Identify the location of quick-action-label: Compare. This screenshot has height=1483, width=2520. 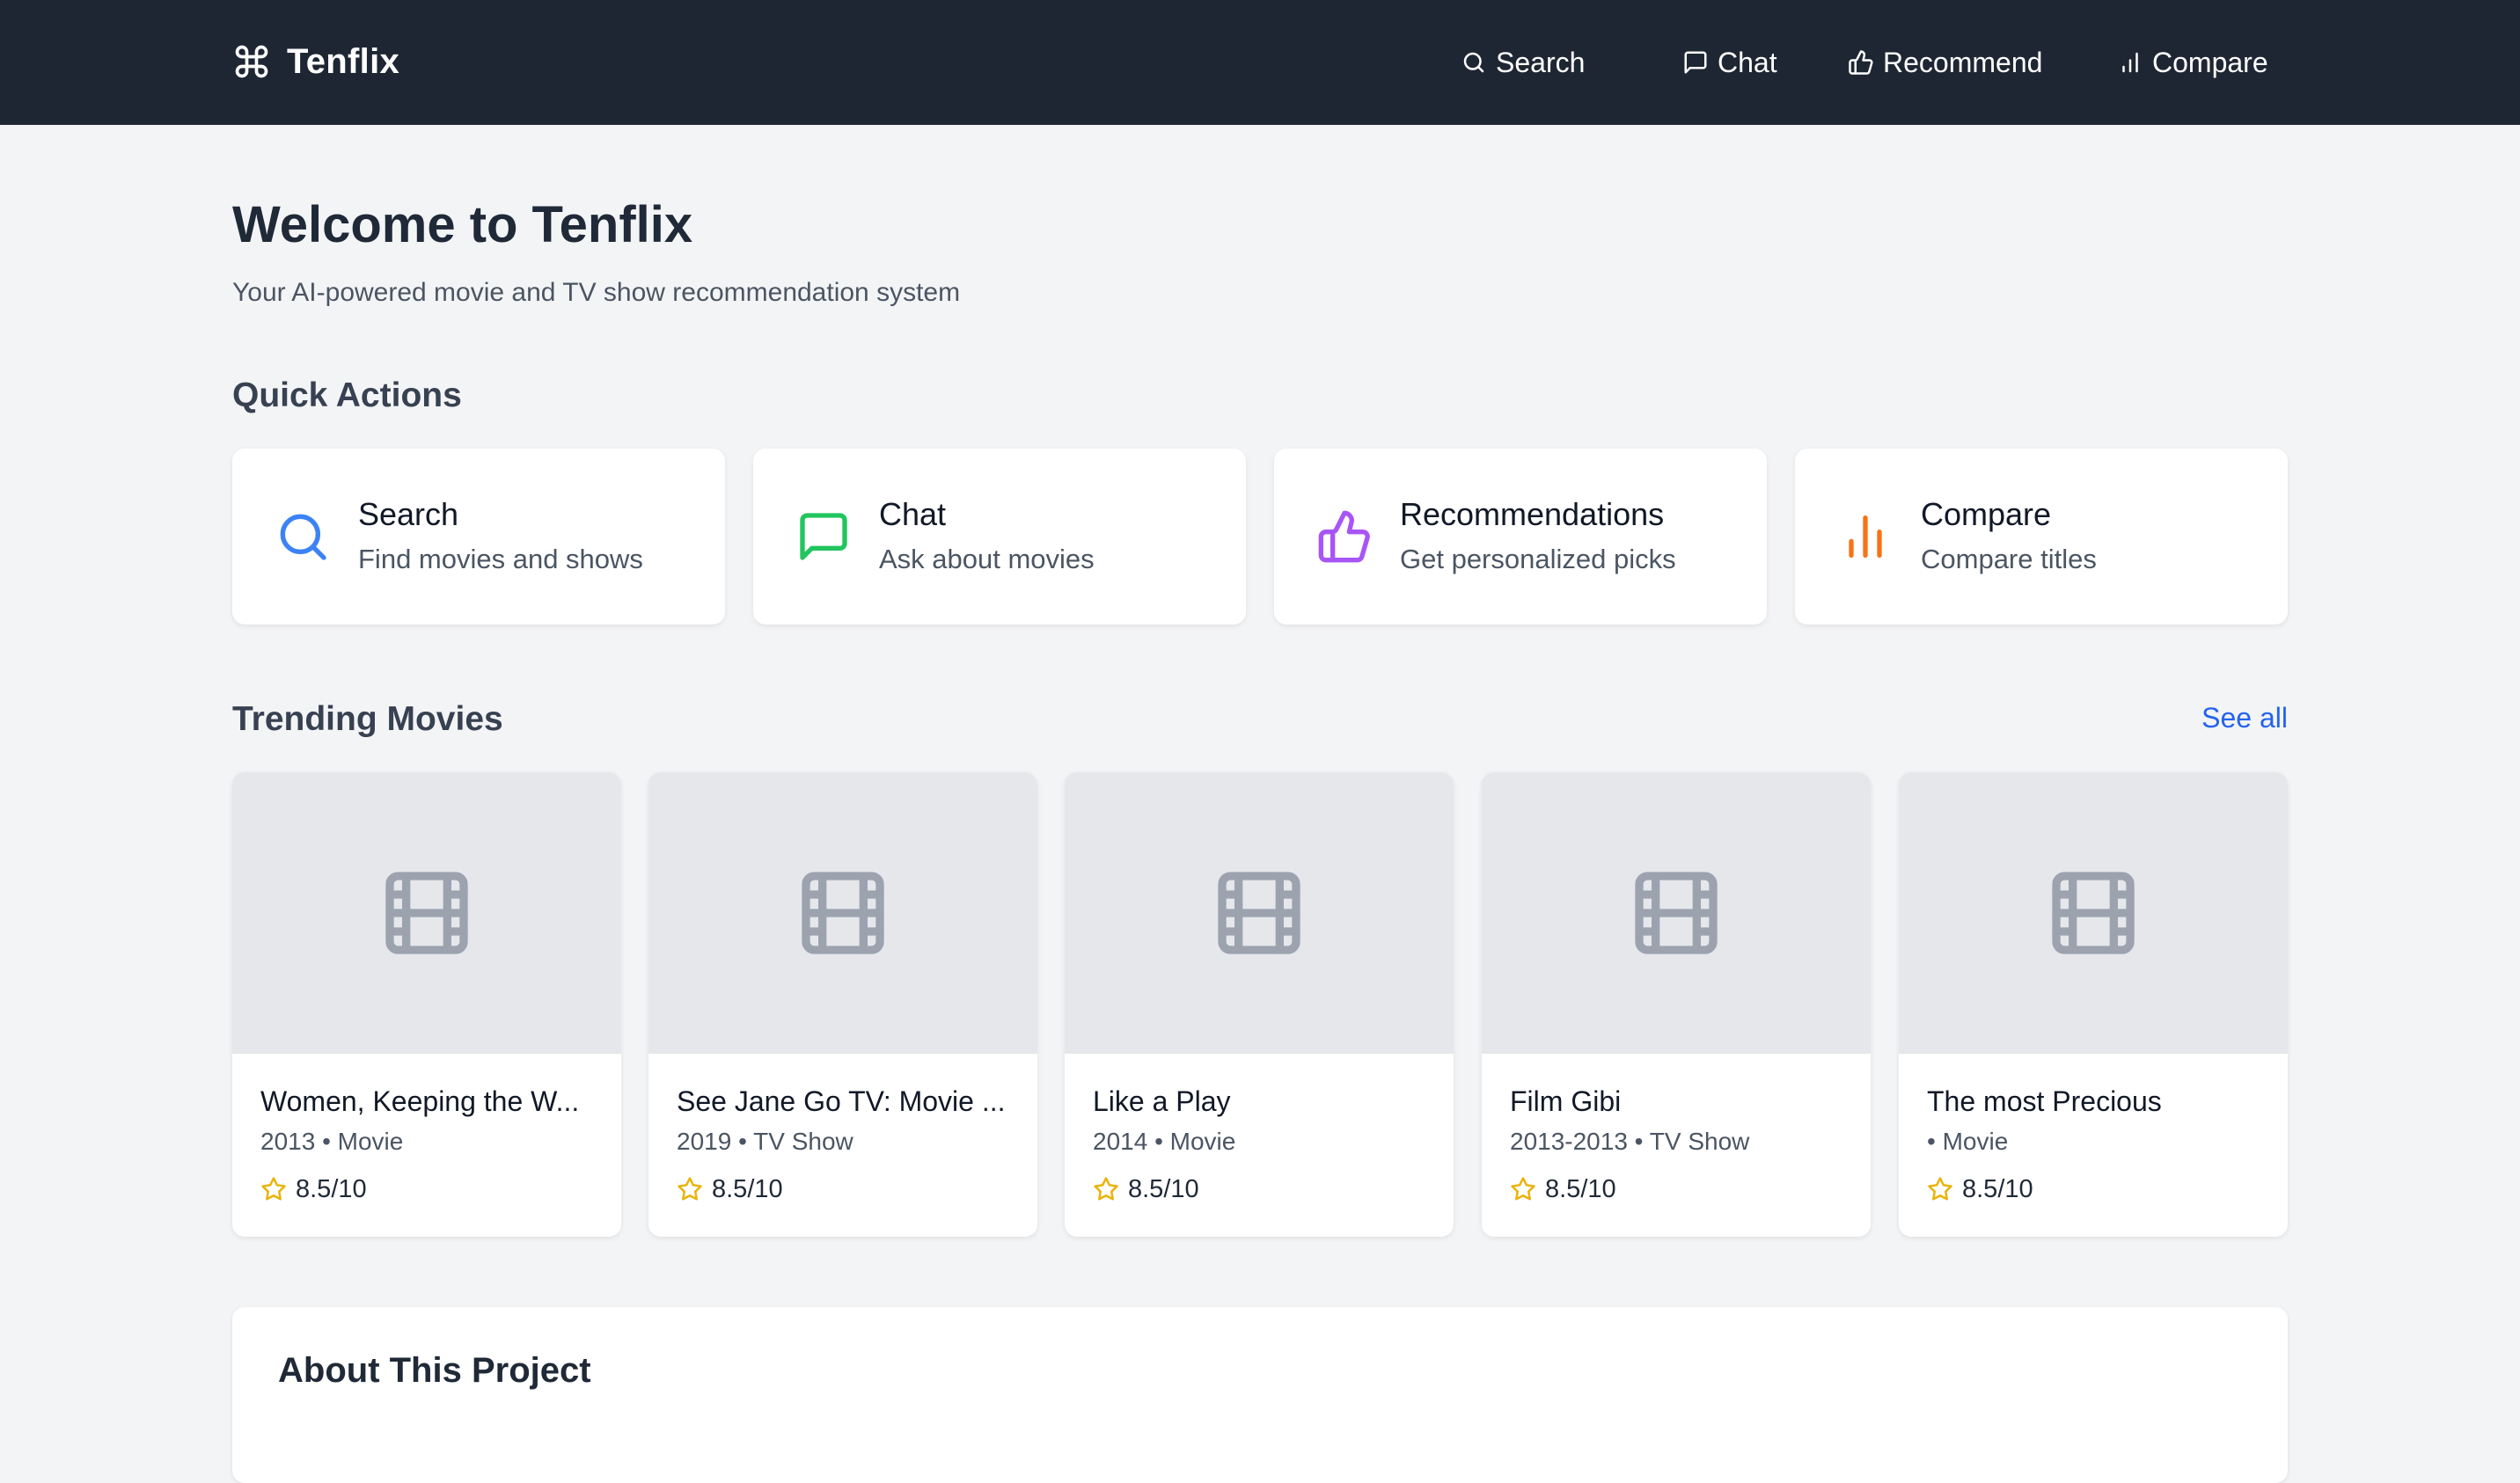
(1986, 514).